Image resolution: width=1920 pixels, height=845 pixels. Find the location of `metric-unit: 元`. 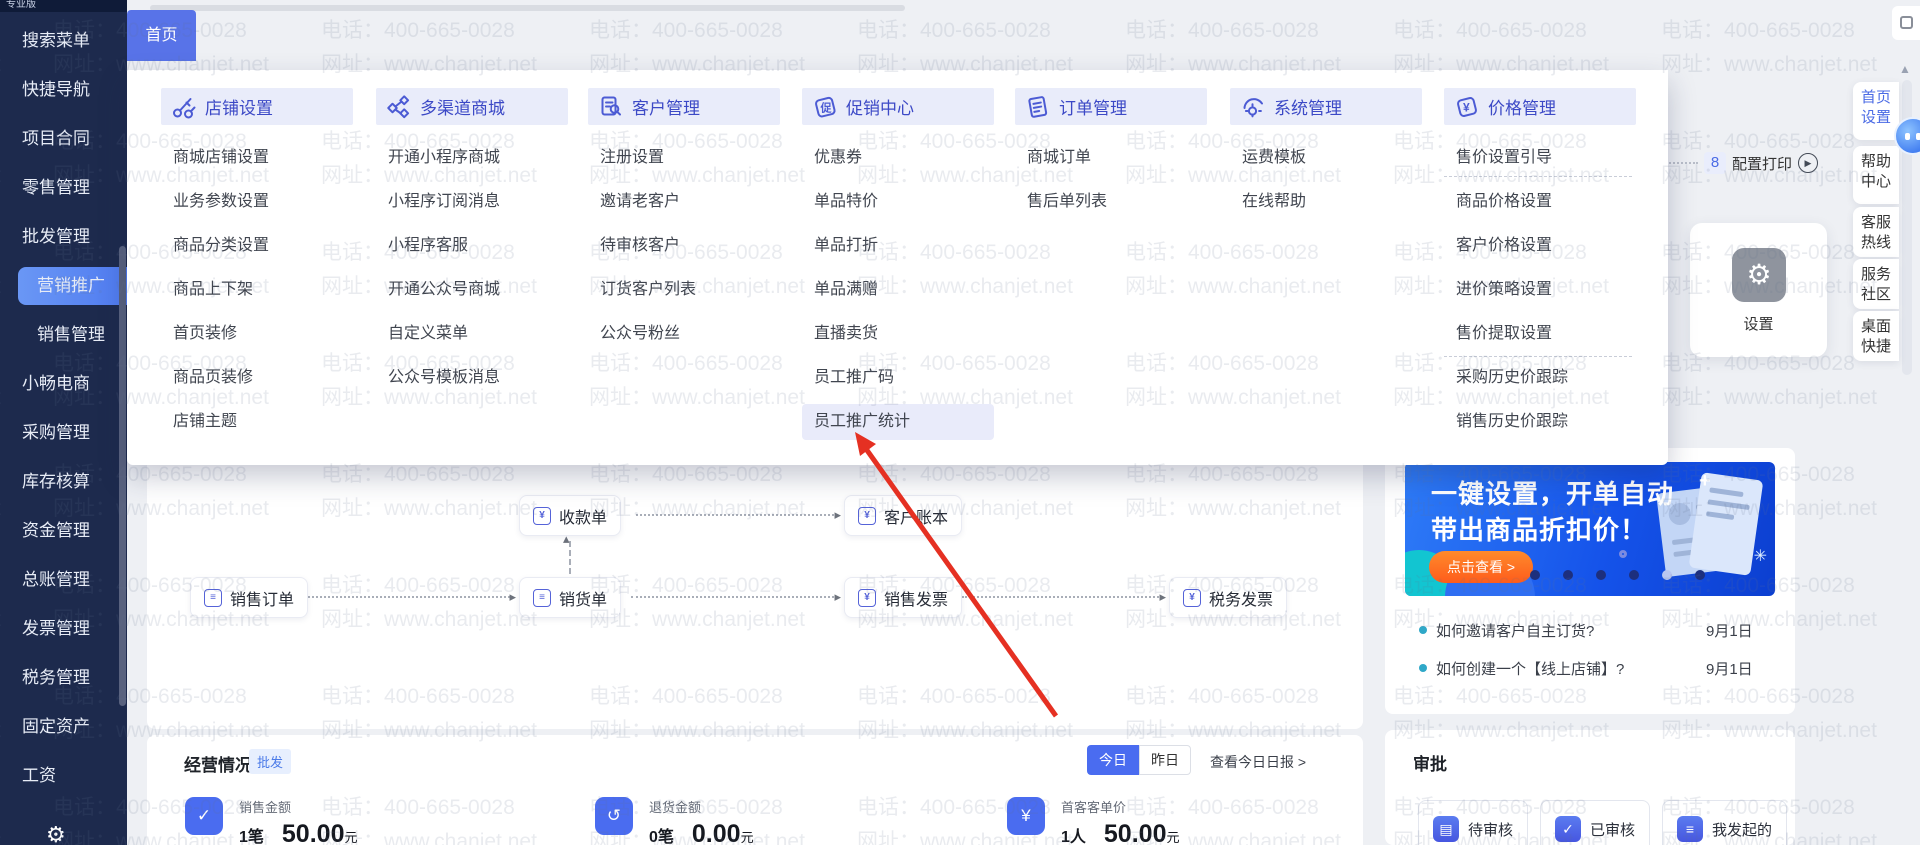

metric-unit: 元 is located at coordinates (351, 837).